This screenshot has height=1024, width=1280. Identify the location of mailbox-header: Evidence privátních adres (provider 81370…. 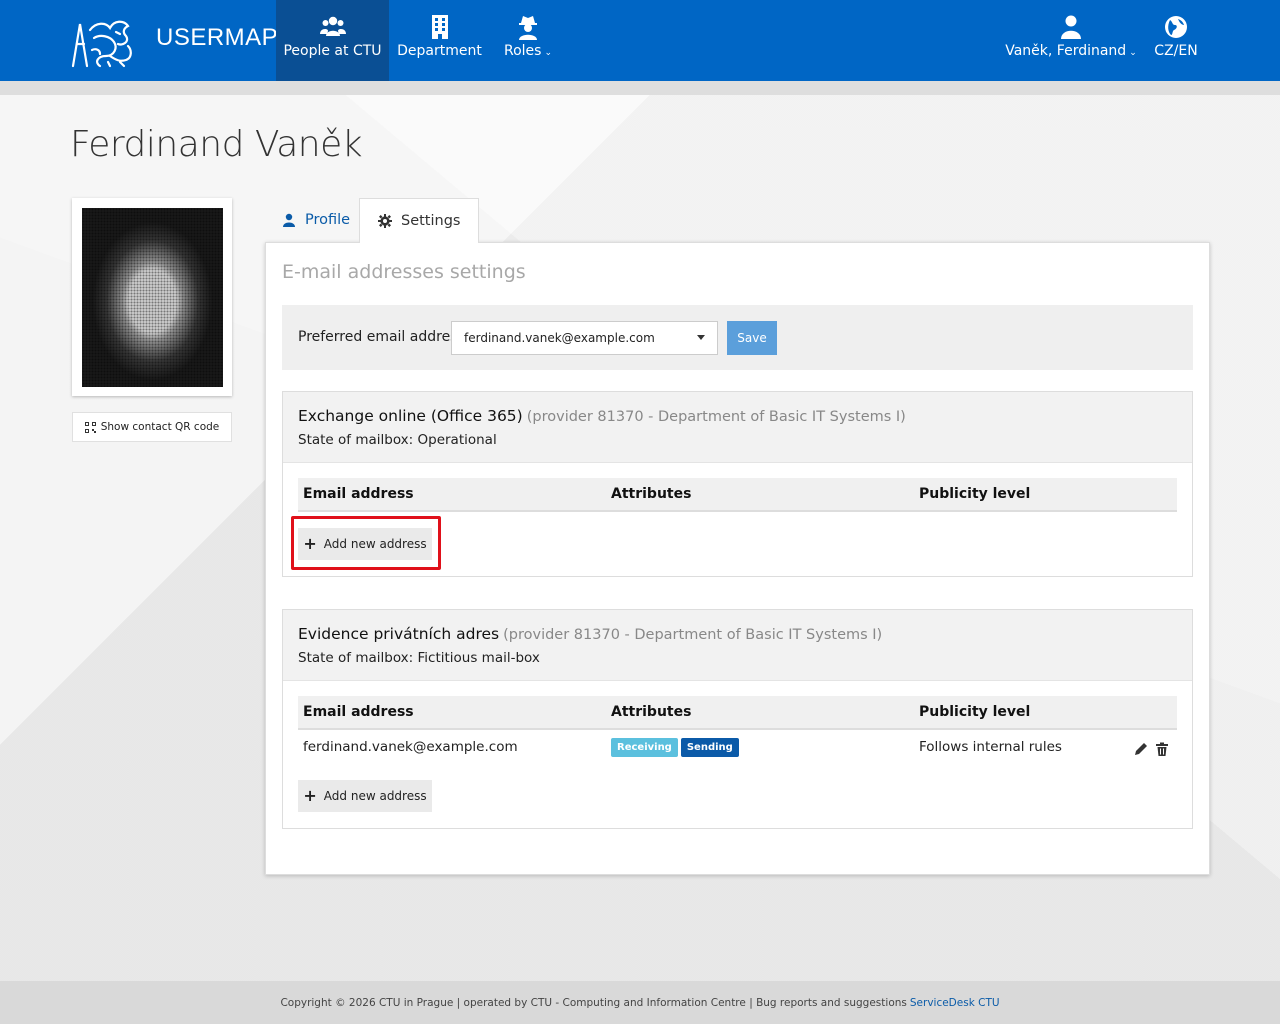
(737, 645).